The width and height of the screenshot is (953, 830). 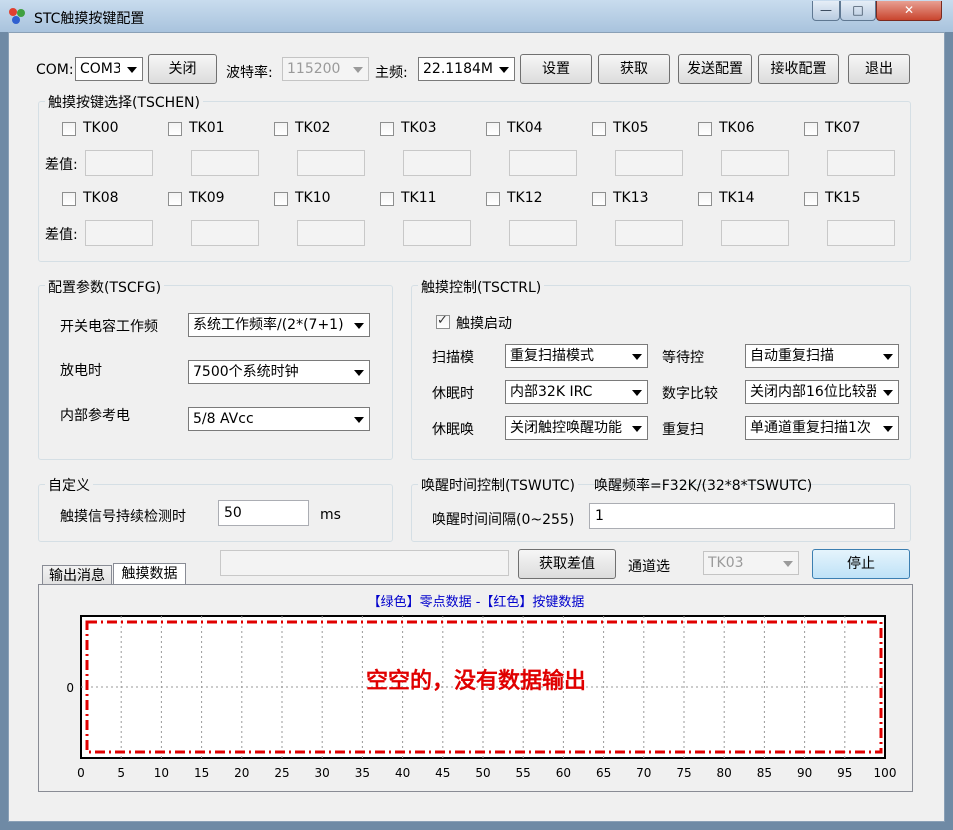 What do you see at coordinates (175, 129) in the screenshot?
I see `checkbox-tk01` at bounding box center [175, 129].